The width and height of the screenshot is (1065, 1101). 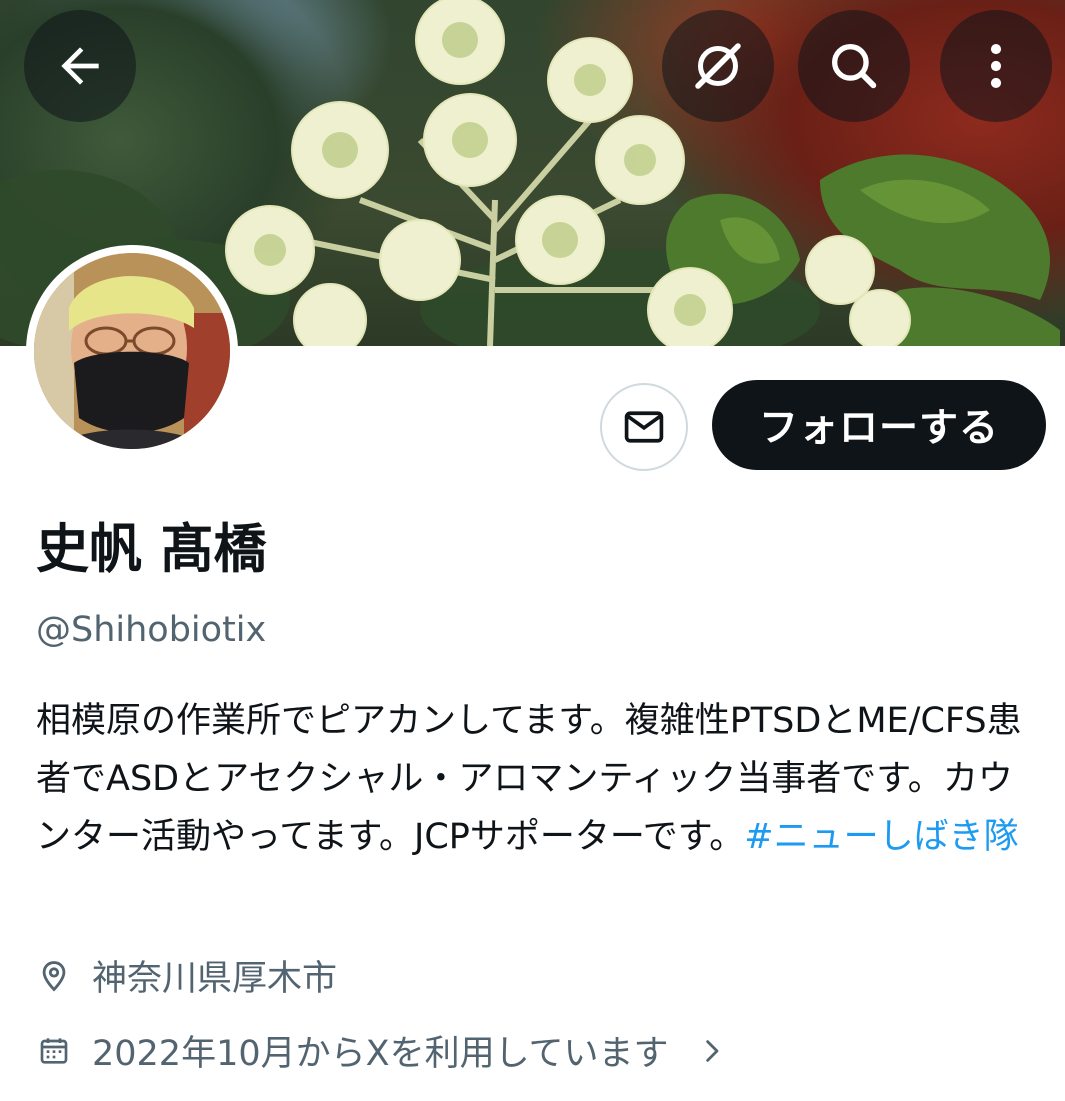 I want to click on user-handle: @Shihobiotix, so click(x=151, y=630).